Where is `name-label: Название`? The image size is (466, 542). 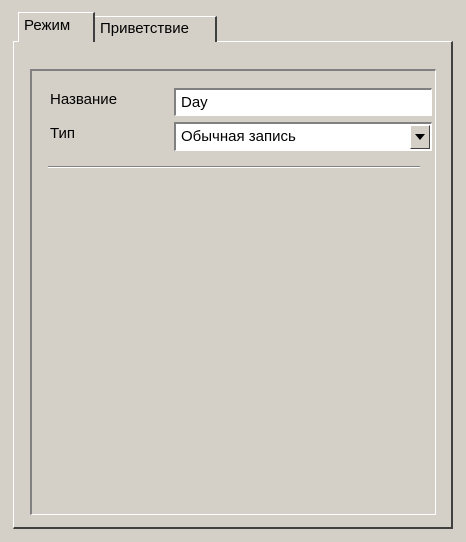 name-label: Название is located at coordinates (84, 99).